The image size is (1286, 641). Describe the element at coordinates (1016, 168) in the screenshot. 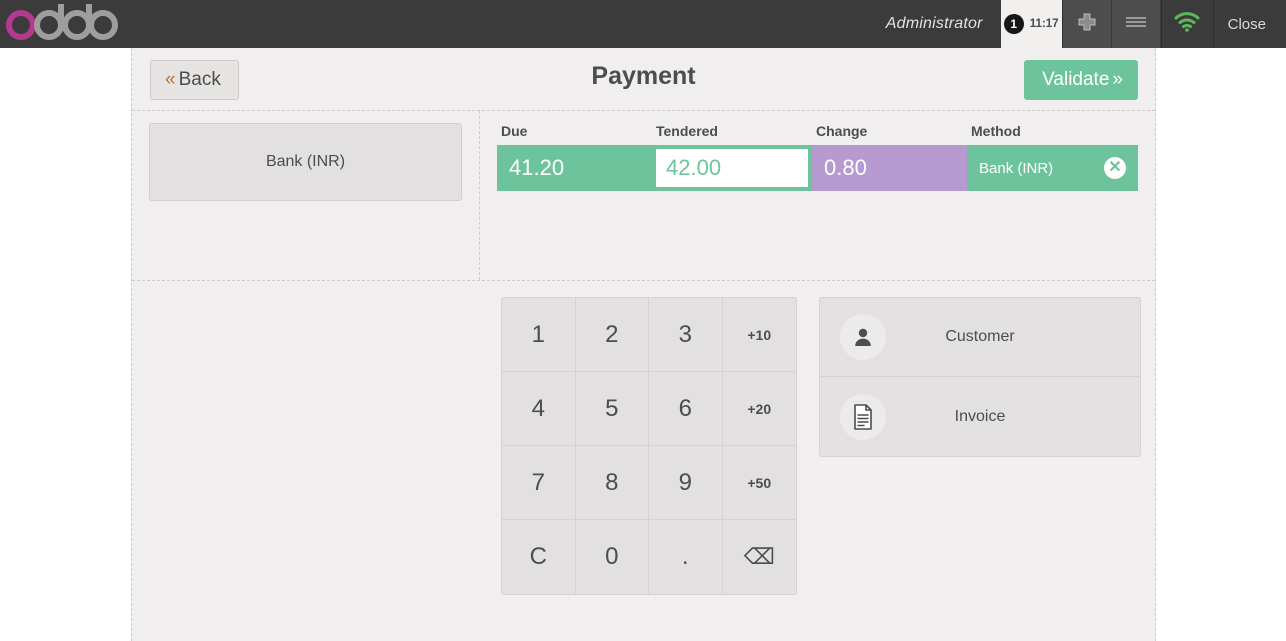

I see `paymentline-method-label: Bank (INR)` at that location.